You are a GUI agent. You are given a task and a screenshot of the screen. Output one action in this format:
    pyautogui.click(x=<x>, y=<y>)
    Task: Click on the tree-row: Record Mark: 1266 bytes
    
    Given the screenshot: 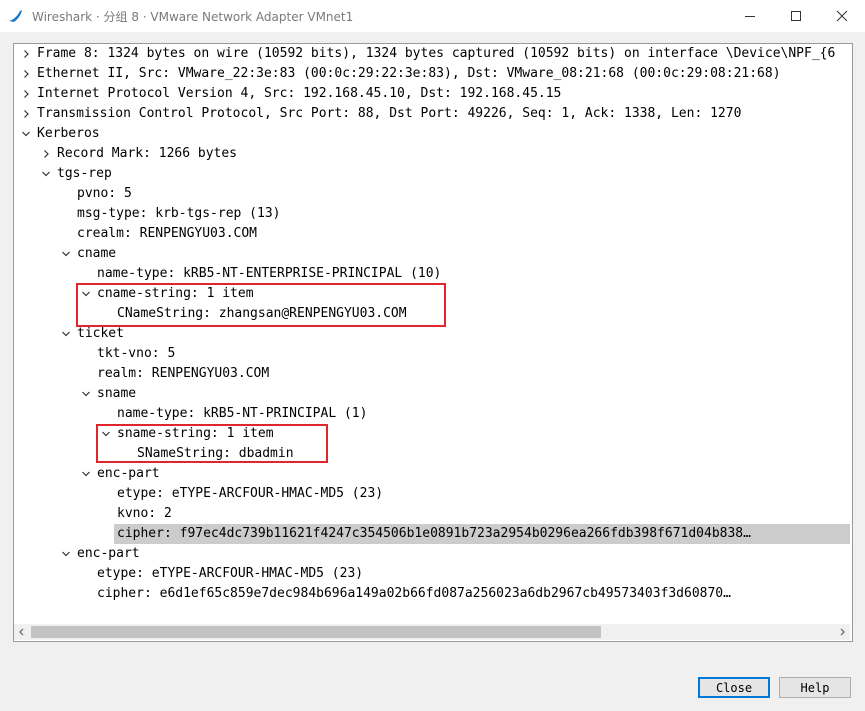 What is the action you would take?
    pyautogui.click(x=432, y=154)
    